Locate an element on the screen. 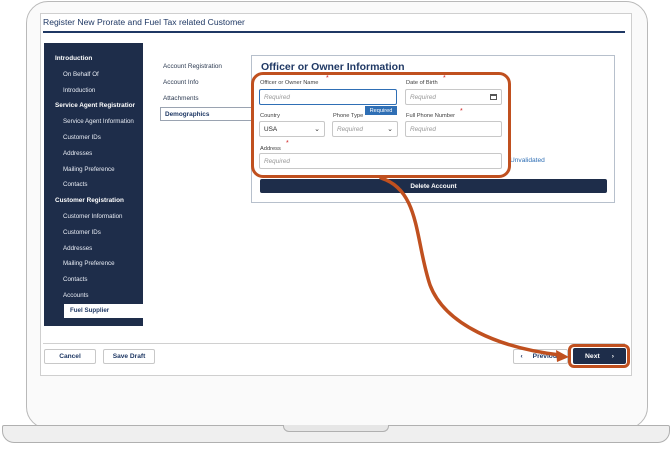 The width and height of the screenshot is (672, 454). sidebar-item-accounts: Accounts is located at coordinates (103, 295).